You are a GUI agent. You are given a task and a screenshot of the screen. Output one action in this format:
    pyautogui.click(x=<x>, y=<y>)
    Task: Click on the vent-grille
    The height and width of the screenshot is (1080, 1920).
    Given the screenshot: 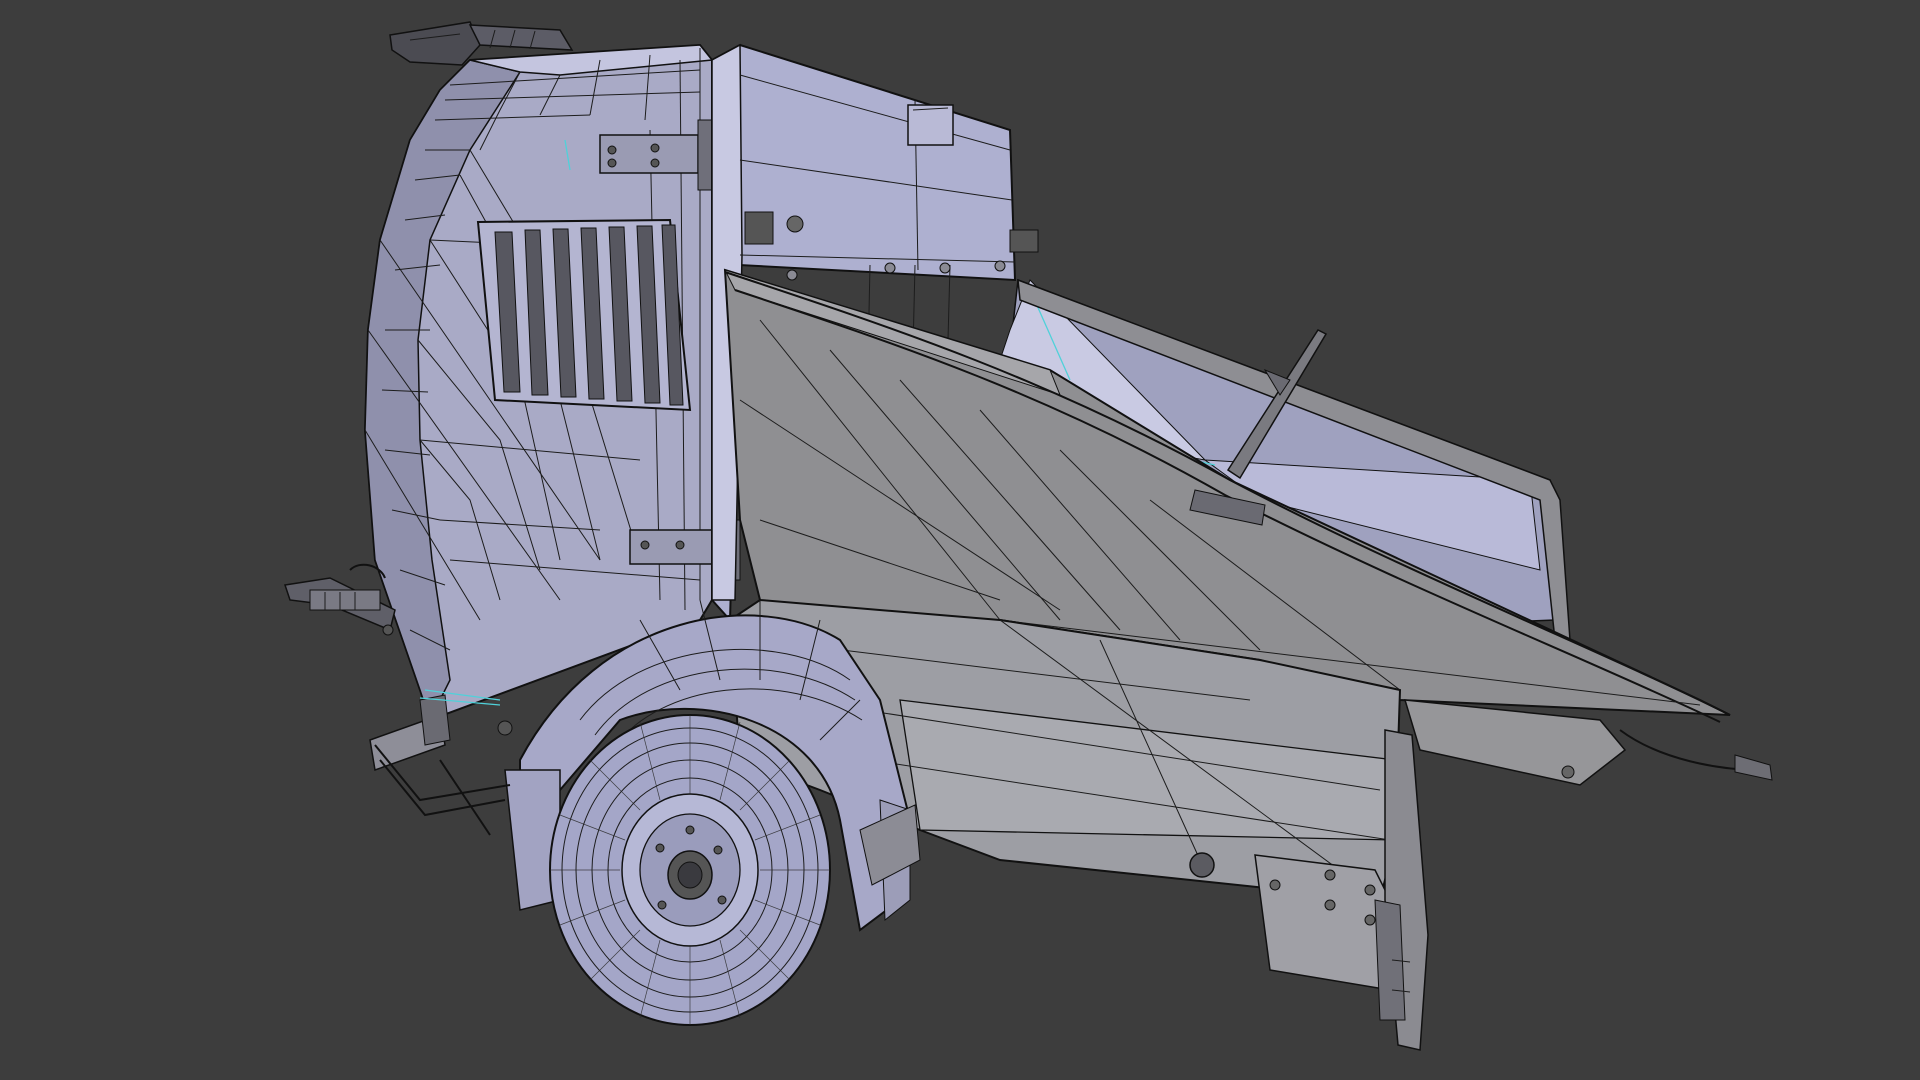 What is the action you would take?
    pyautogui.click(x=584, y=315)
    